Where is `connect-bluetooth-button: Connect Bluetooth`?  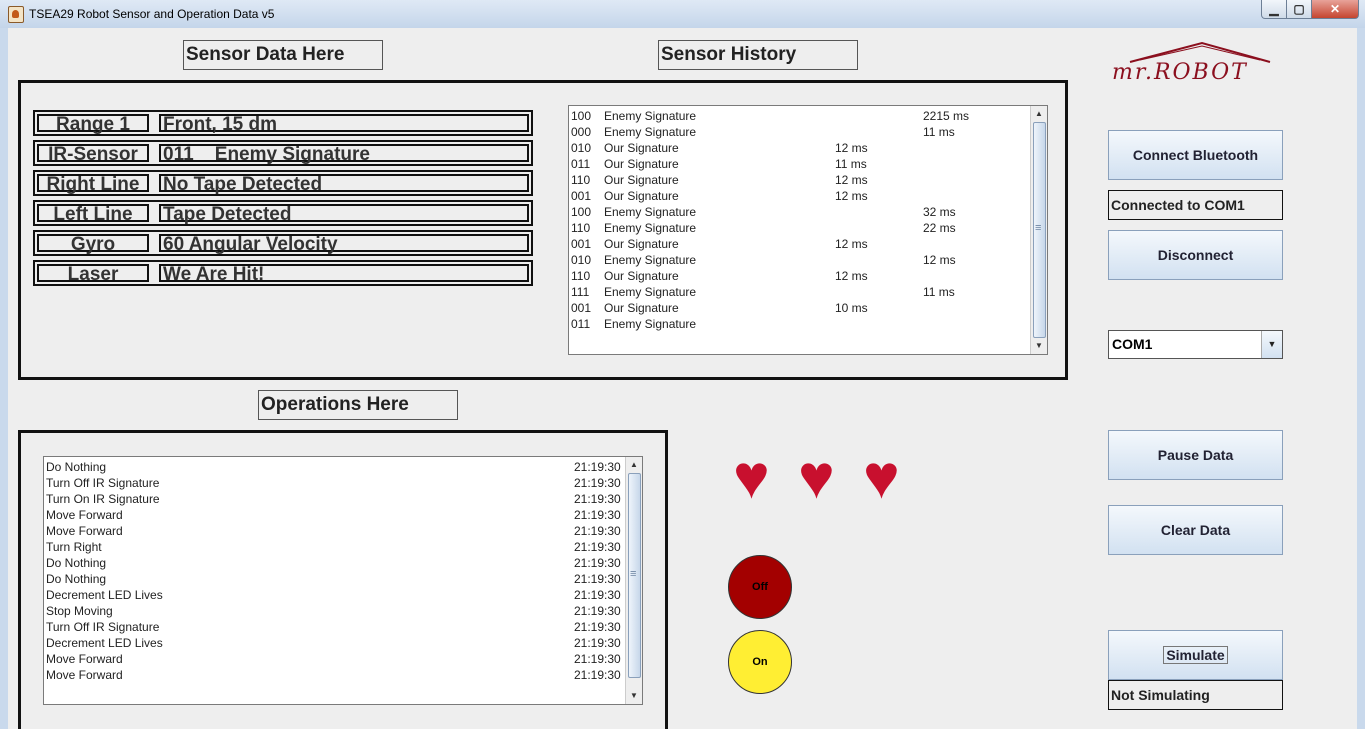
connect-bluetooth-button: Connect Bluetooth is located at coordinates (1195, 155).